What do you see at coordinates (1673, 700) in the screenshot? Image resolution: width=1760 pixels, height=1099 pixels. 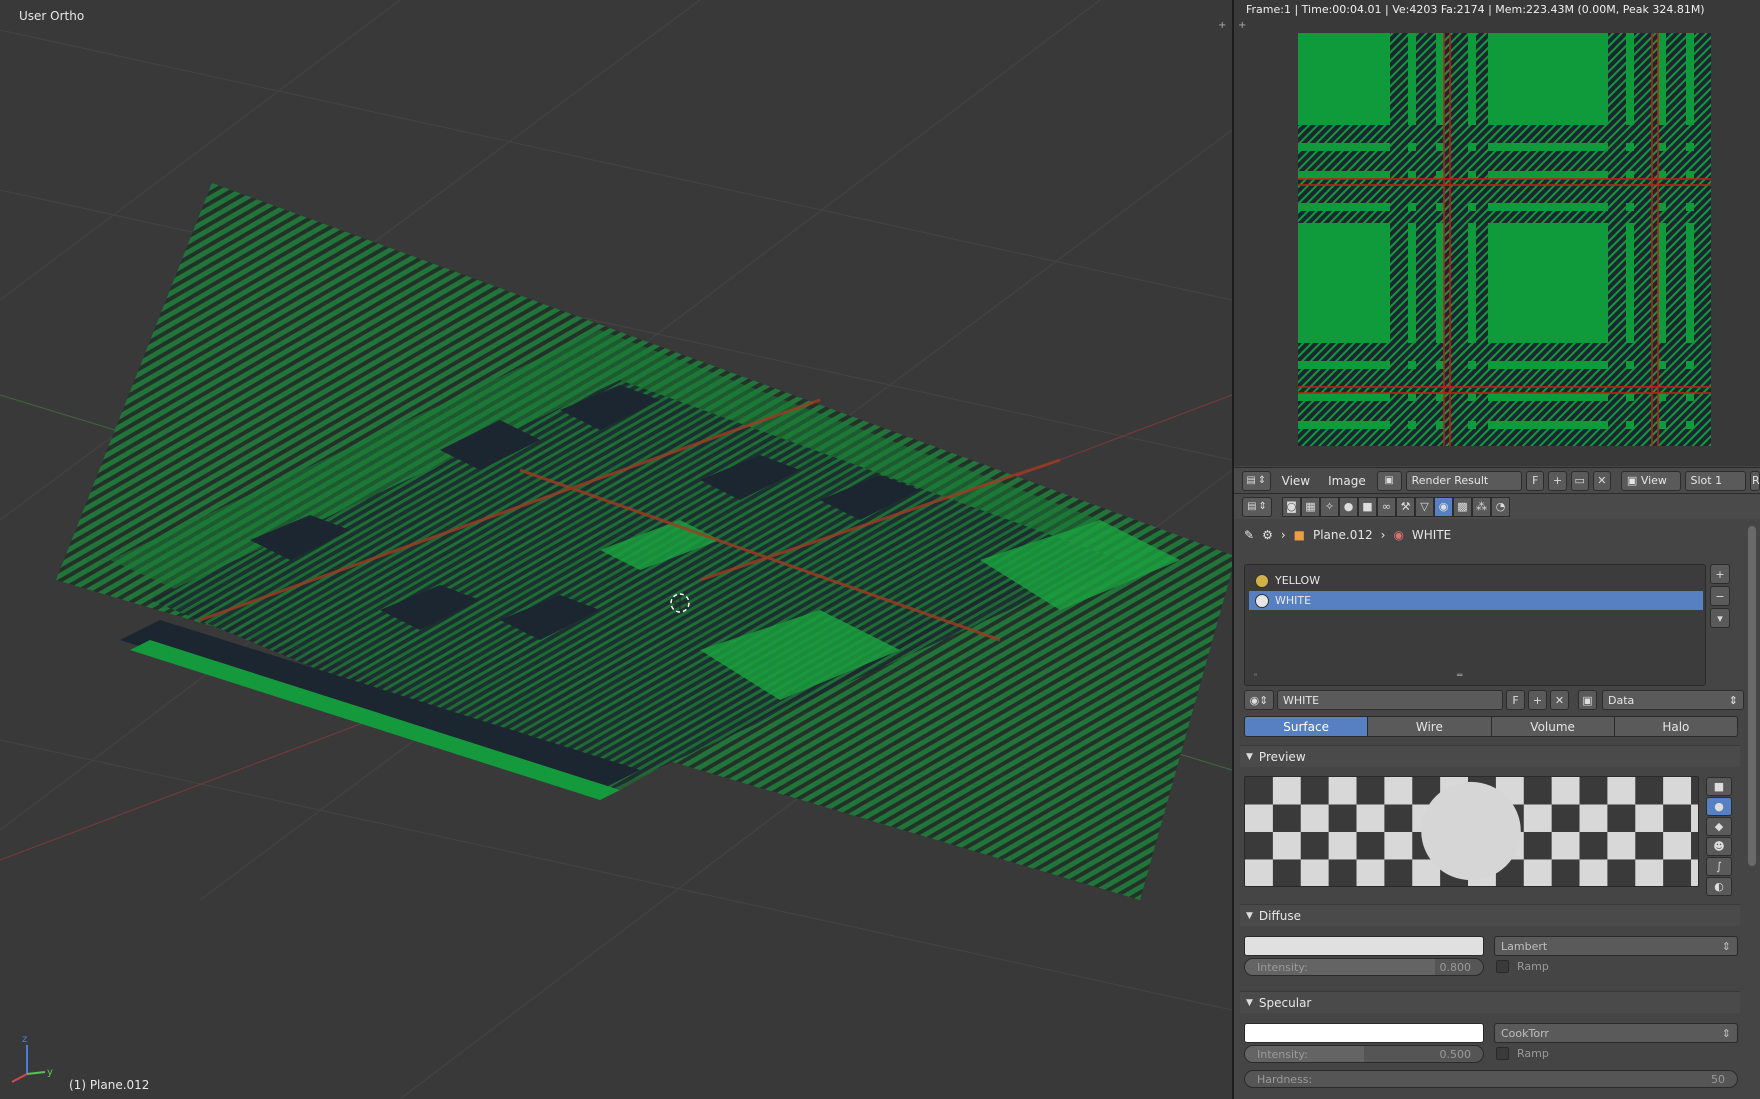 I see `link-select: Data ⇕` at bounding box center [1673, 700].